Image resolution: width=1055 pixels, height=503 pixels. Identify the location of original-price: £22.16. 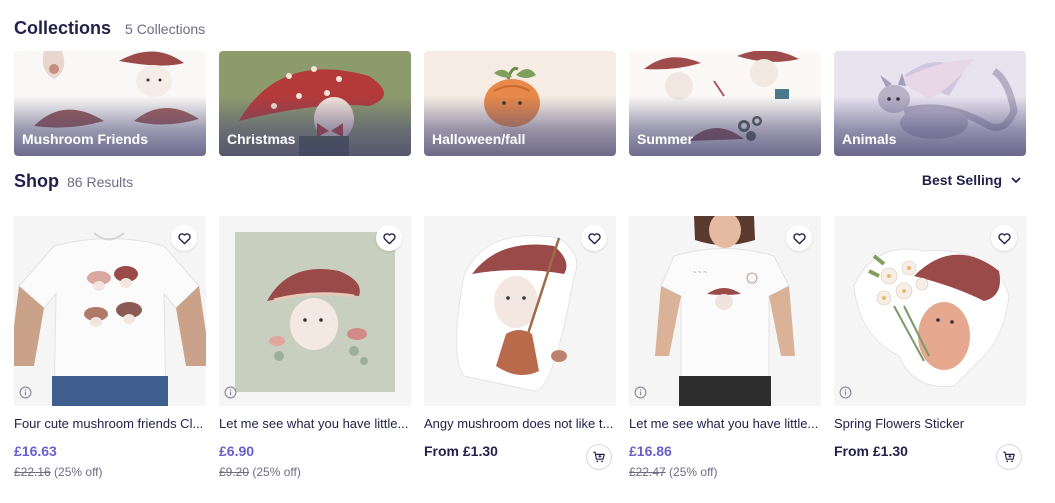
(32, 472).